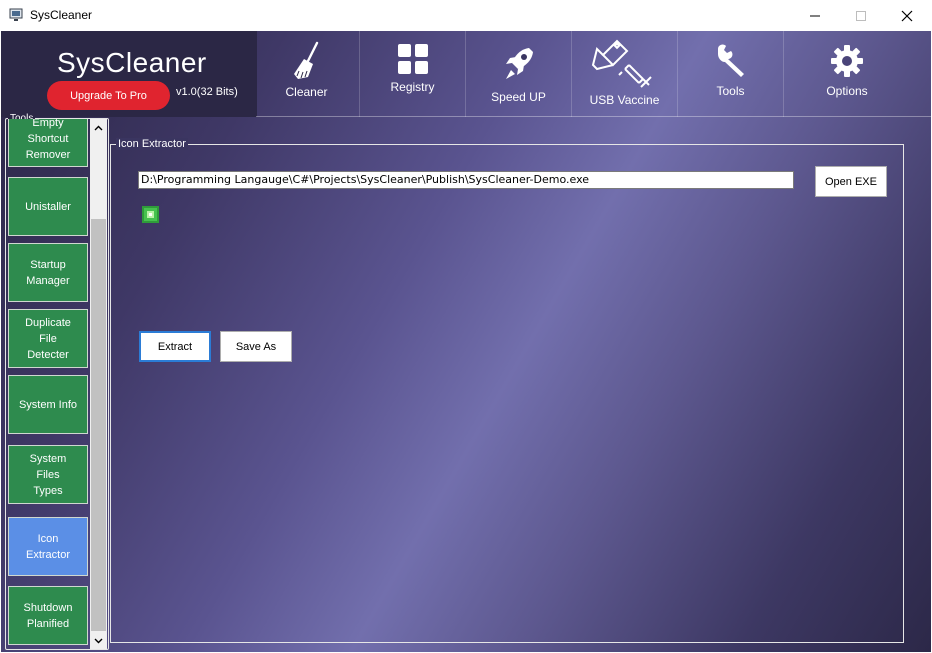 The height and width of the screenshot is (653, 932). I want to click on gear-icon, so click(847, 61).